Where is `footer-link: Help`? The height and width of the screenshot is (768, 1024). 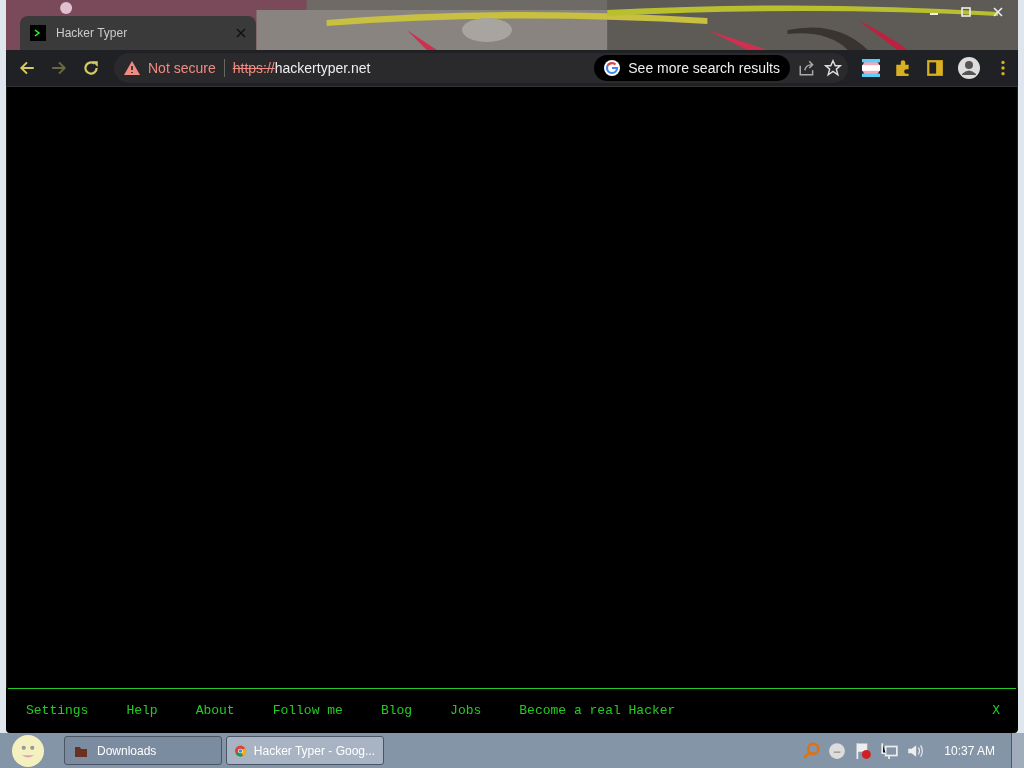 footer-link: Help is located at coordinates (142, 710).